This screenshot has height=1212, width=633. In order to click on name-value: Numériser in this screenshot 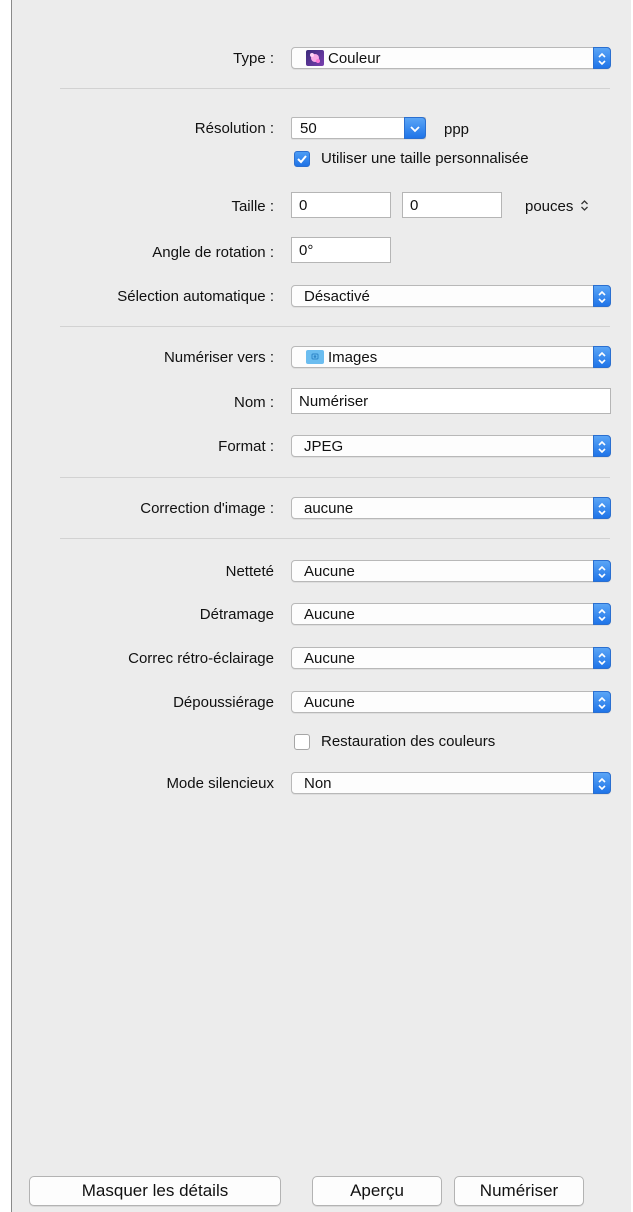, I will do `click(334, 401)`.